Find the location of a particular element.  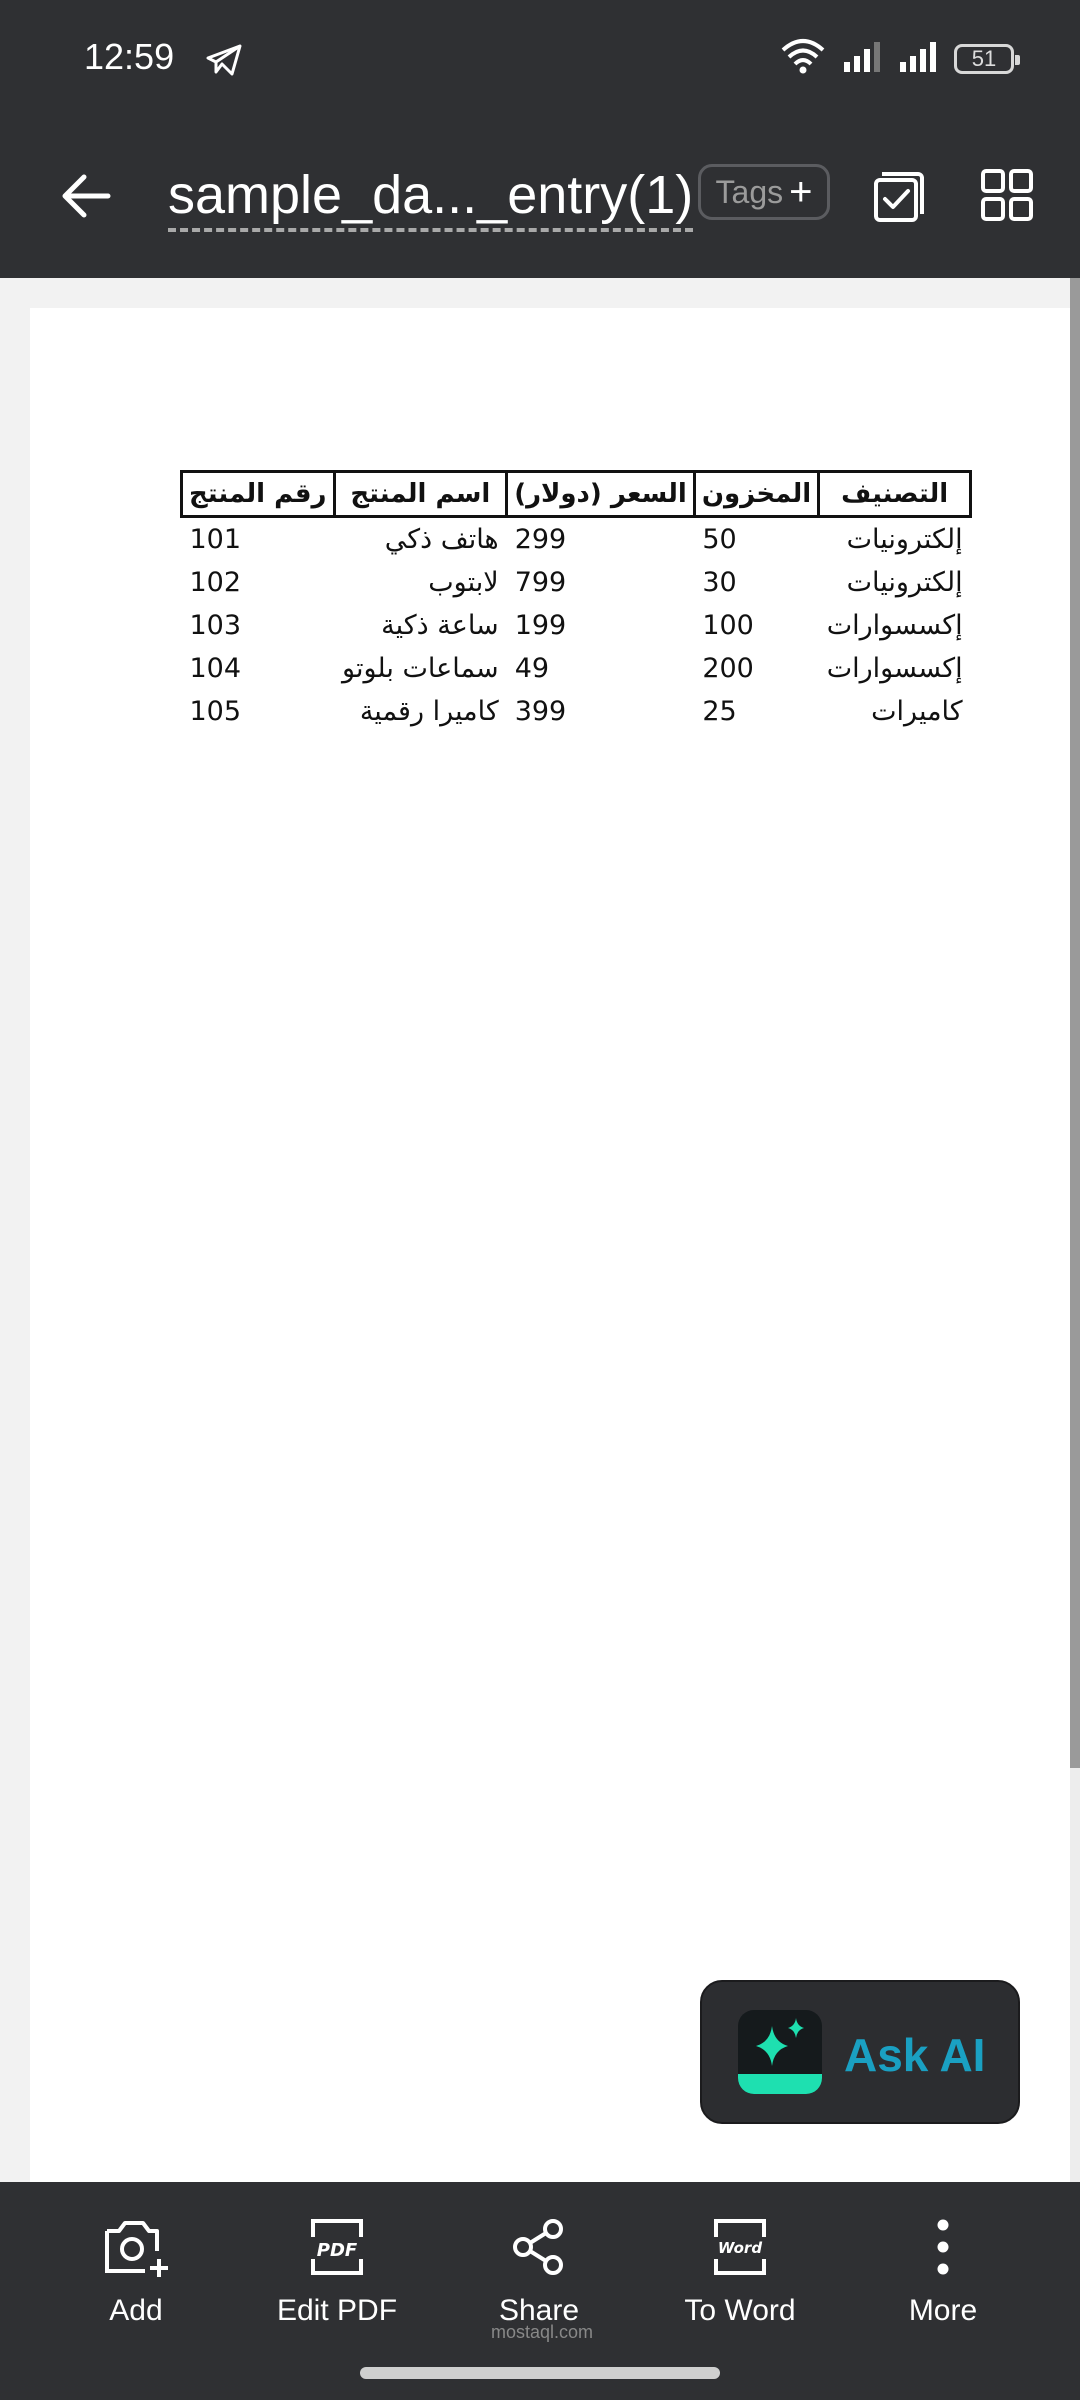

to-word-icon: Word is located at coordinates (740, 2247).